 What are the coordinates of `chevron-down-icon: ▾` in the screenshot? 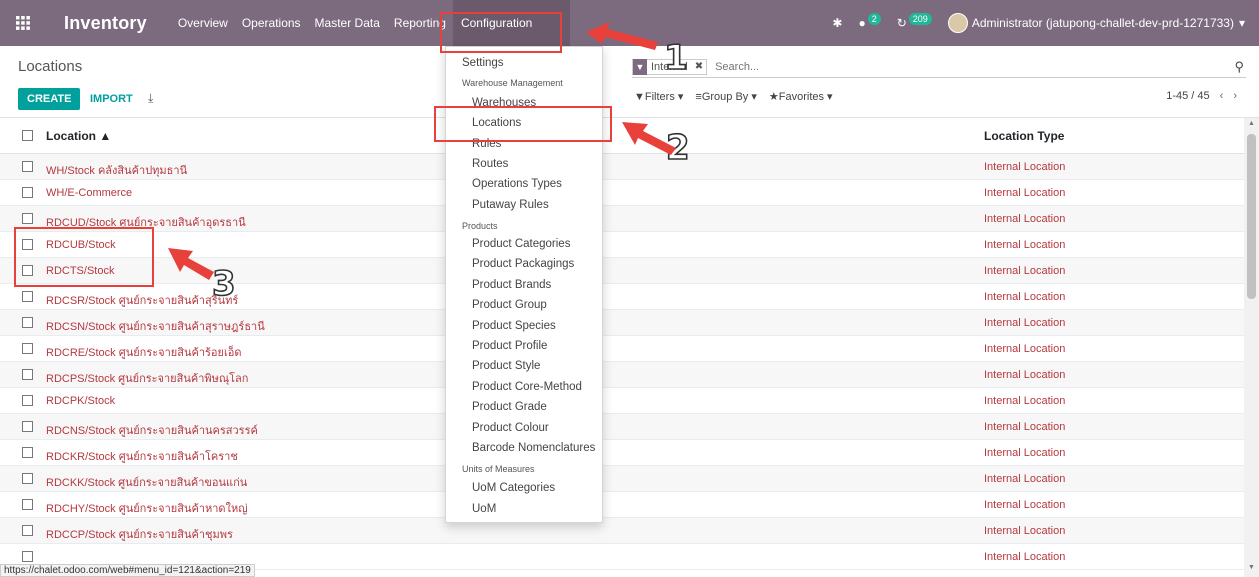 It's located at (1241, 23).